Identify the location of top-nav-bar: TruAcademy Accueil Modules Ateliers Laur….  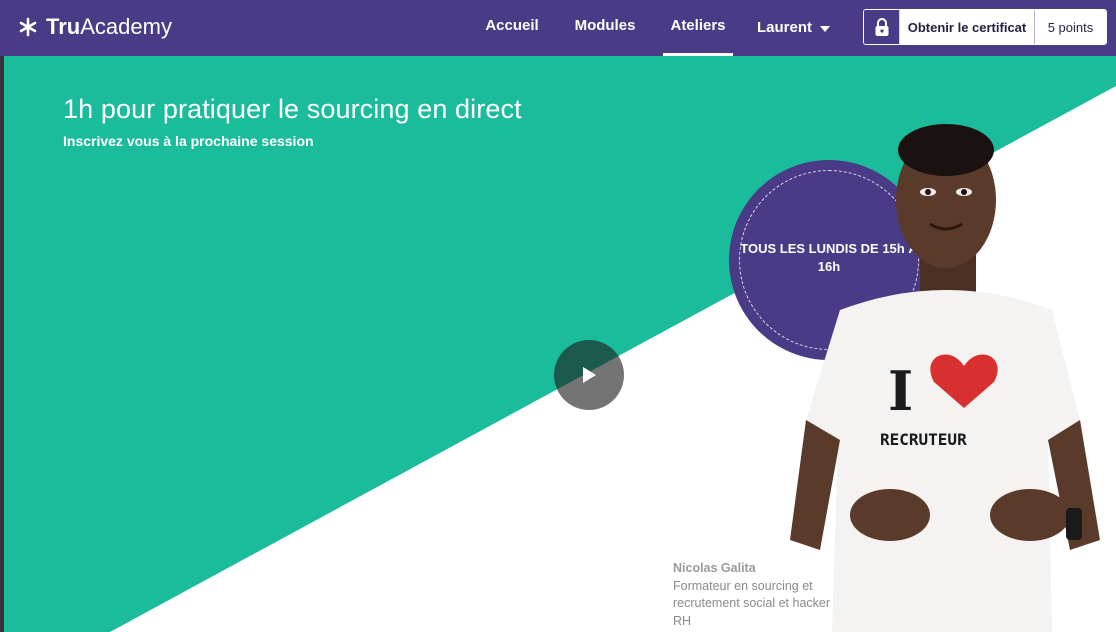
(558, 28).